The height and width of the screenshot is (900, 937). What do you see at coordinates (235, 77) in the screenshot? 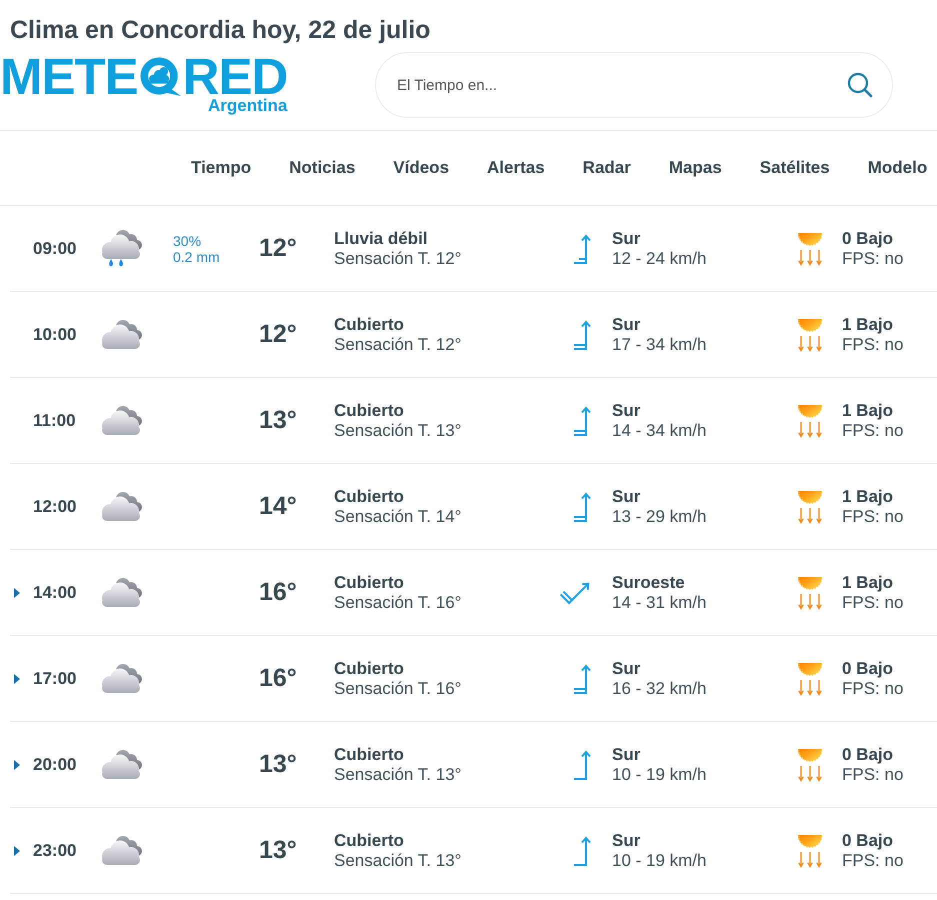
I see `logo-text: RED` at bounding box center [235, 77].